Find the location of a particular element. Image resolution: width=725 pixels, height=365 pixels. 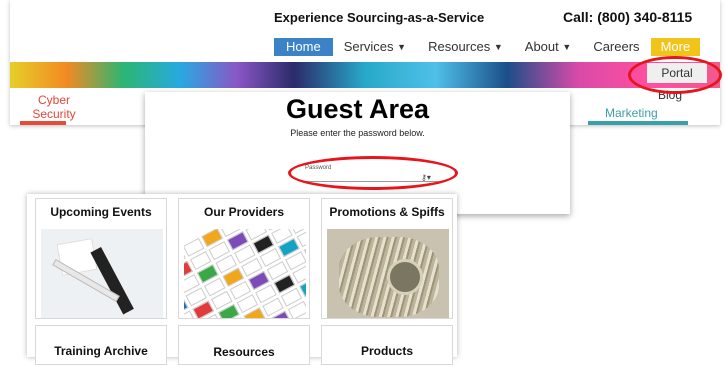

nav-about-label: About is located at coordinates (541, 46).